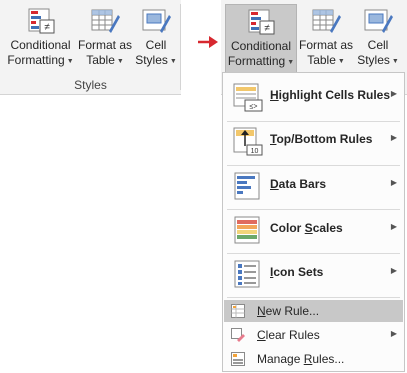 Image resolution: width=407 pixels, height=373 pixels. I want to click on label-rest: lear Rules, so click(292, 335).